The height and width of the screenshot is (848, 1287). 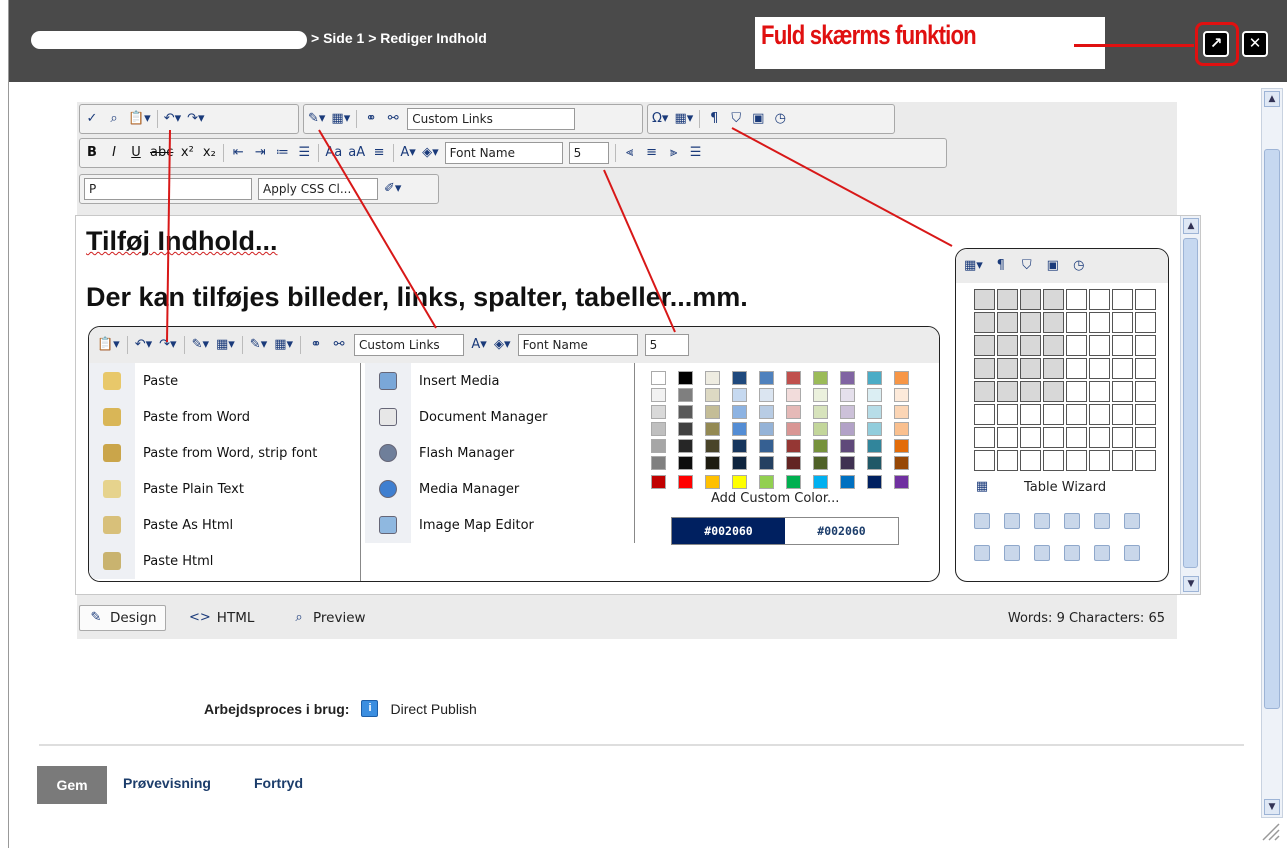 I want to click on scroll-up-icon: ▲, so click(x=1191, y=226).